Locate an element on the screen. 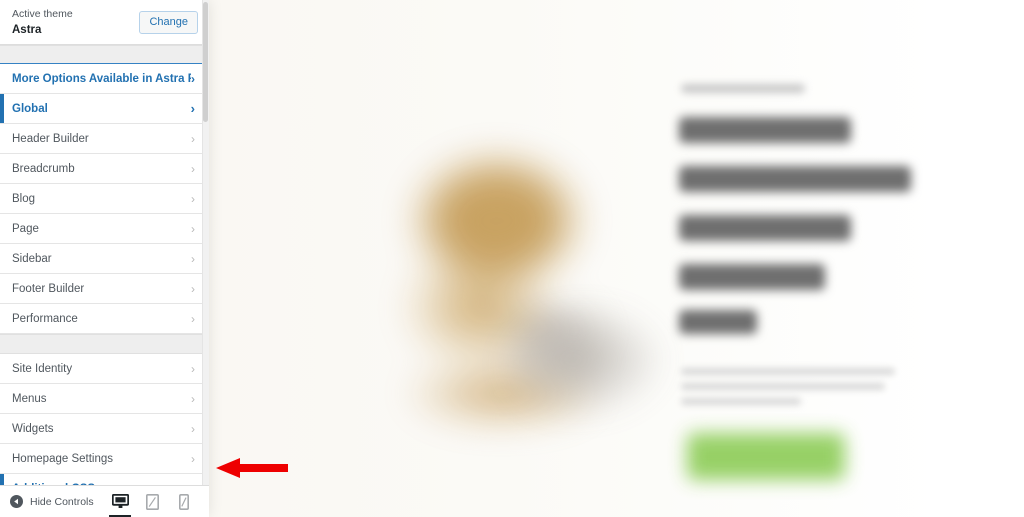 The width and height of the screenshot is (1024, 517). sidebar-item-label: Menus is located at coordinates (29, 398).